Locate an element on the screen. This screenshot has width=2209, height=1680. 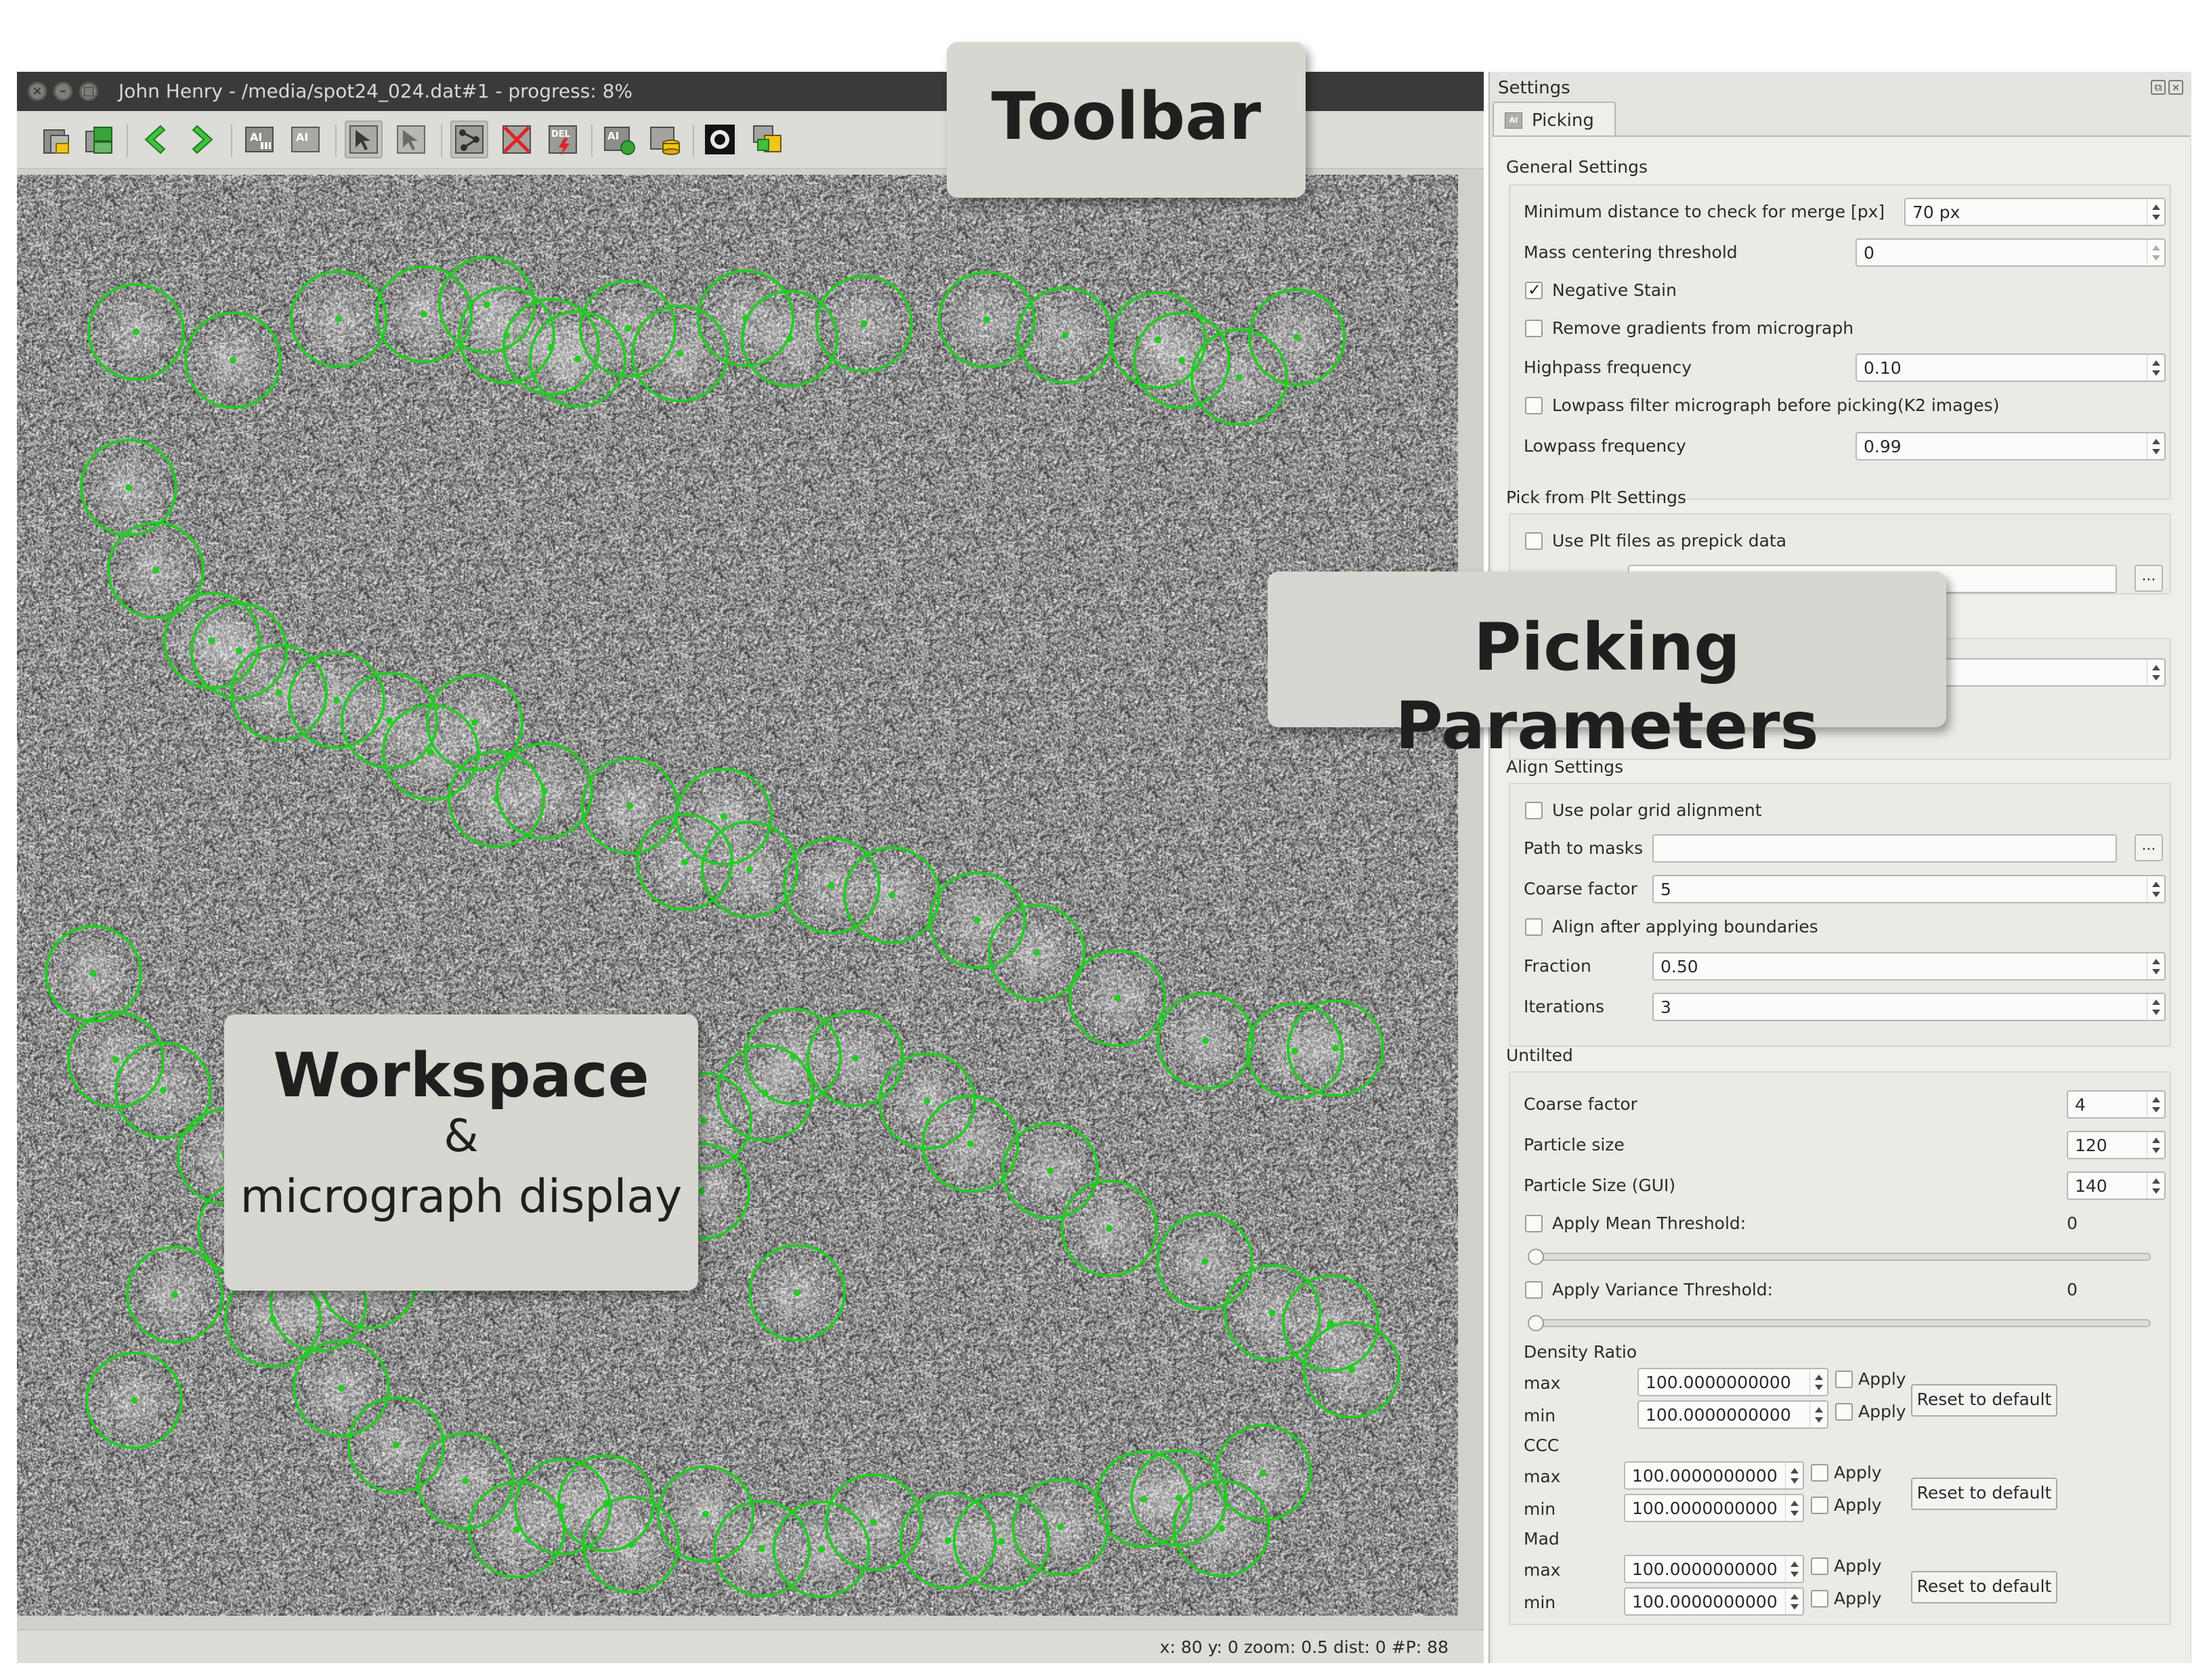
density-max-apply-checkbox is located at coordinates (1844, 1379).